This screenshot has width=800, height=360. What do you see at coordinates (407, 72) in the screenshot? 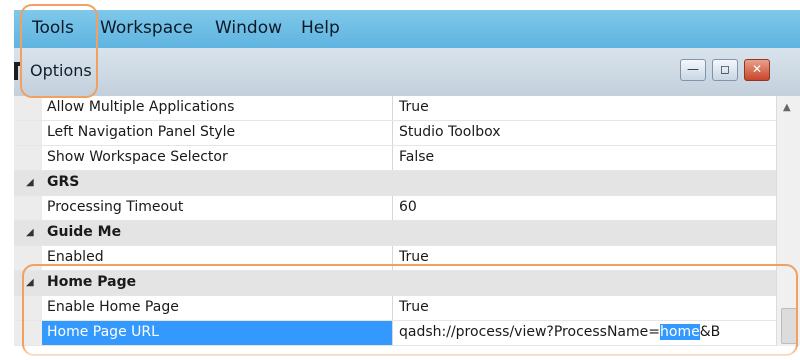
I see `options-title-bar: Options — ◻ ✕` at bounding box center [407, 72].